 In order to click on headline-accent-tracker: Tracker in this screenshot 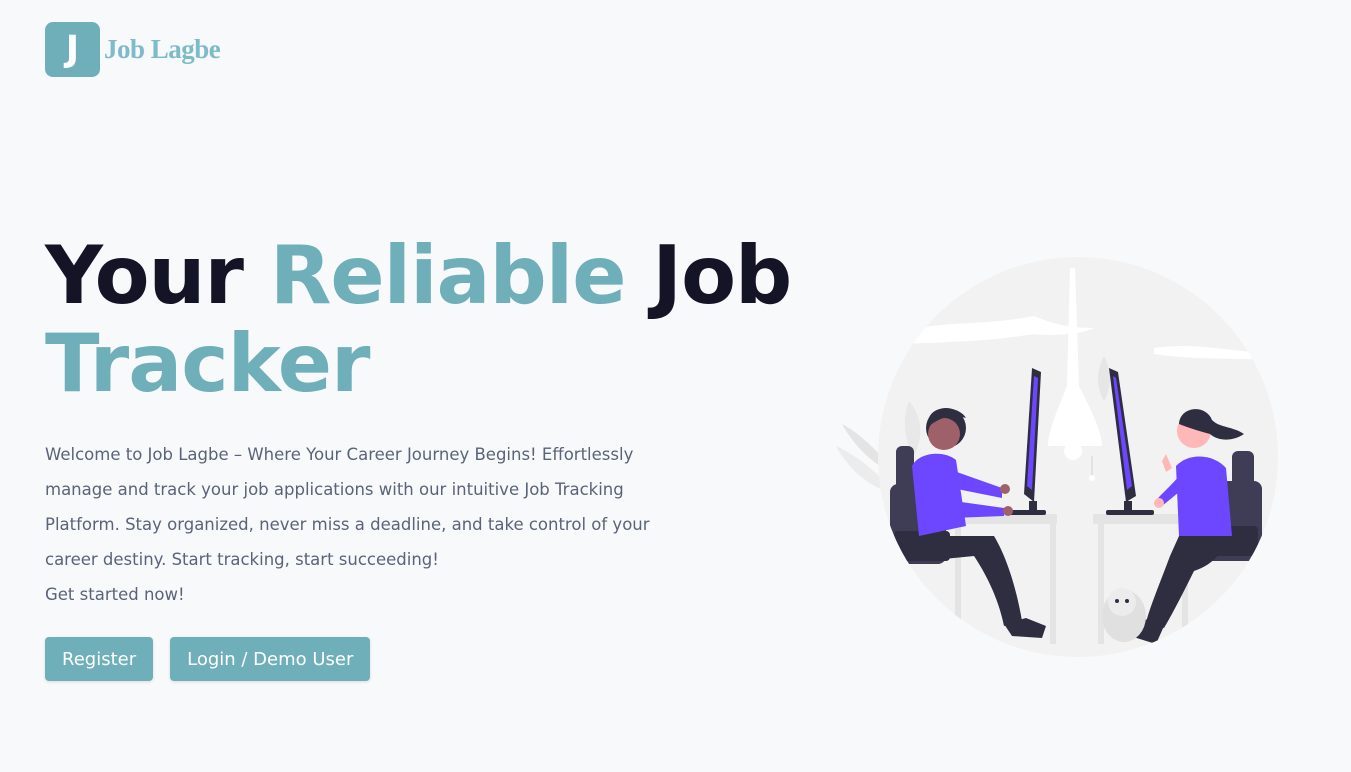, I will do `click(207, 363)`.